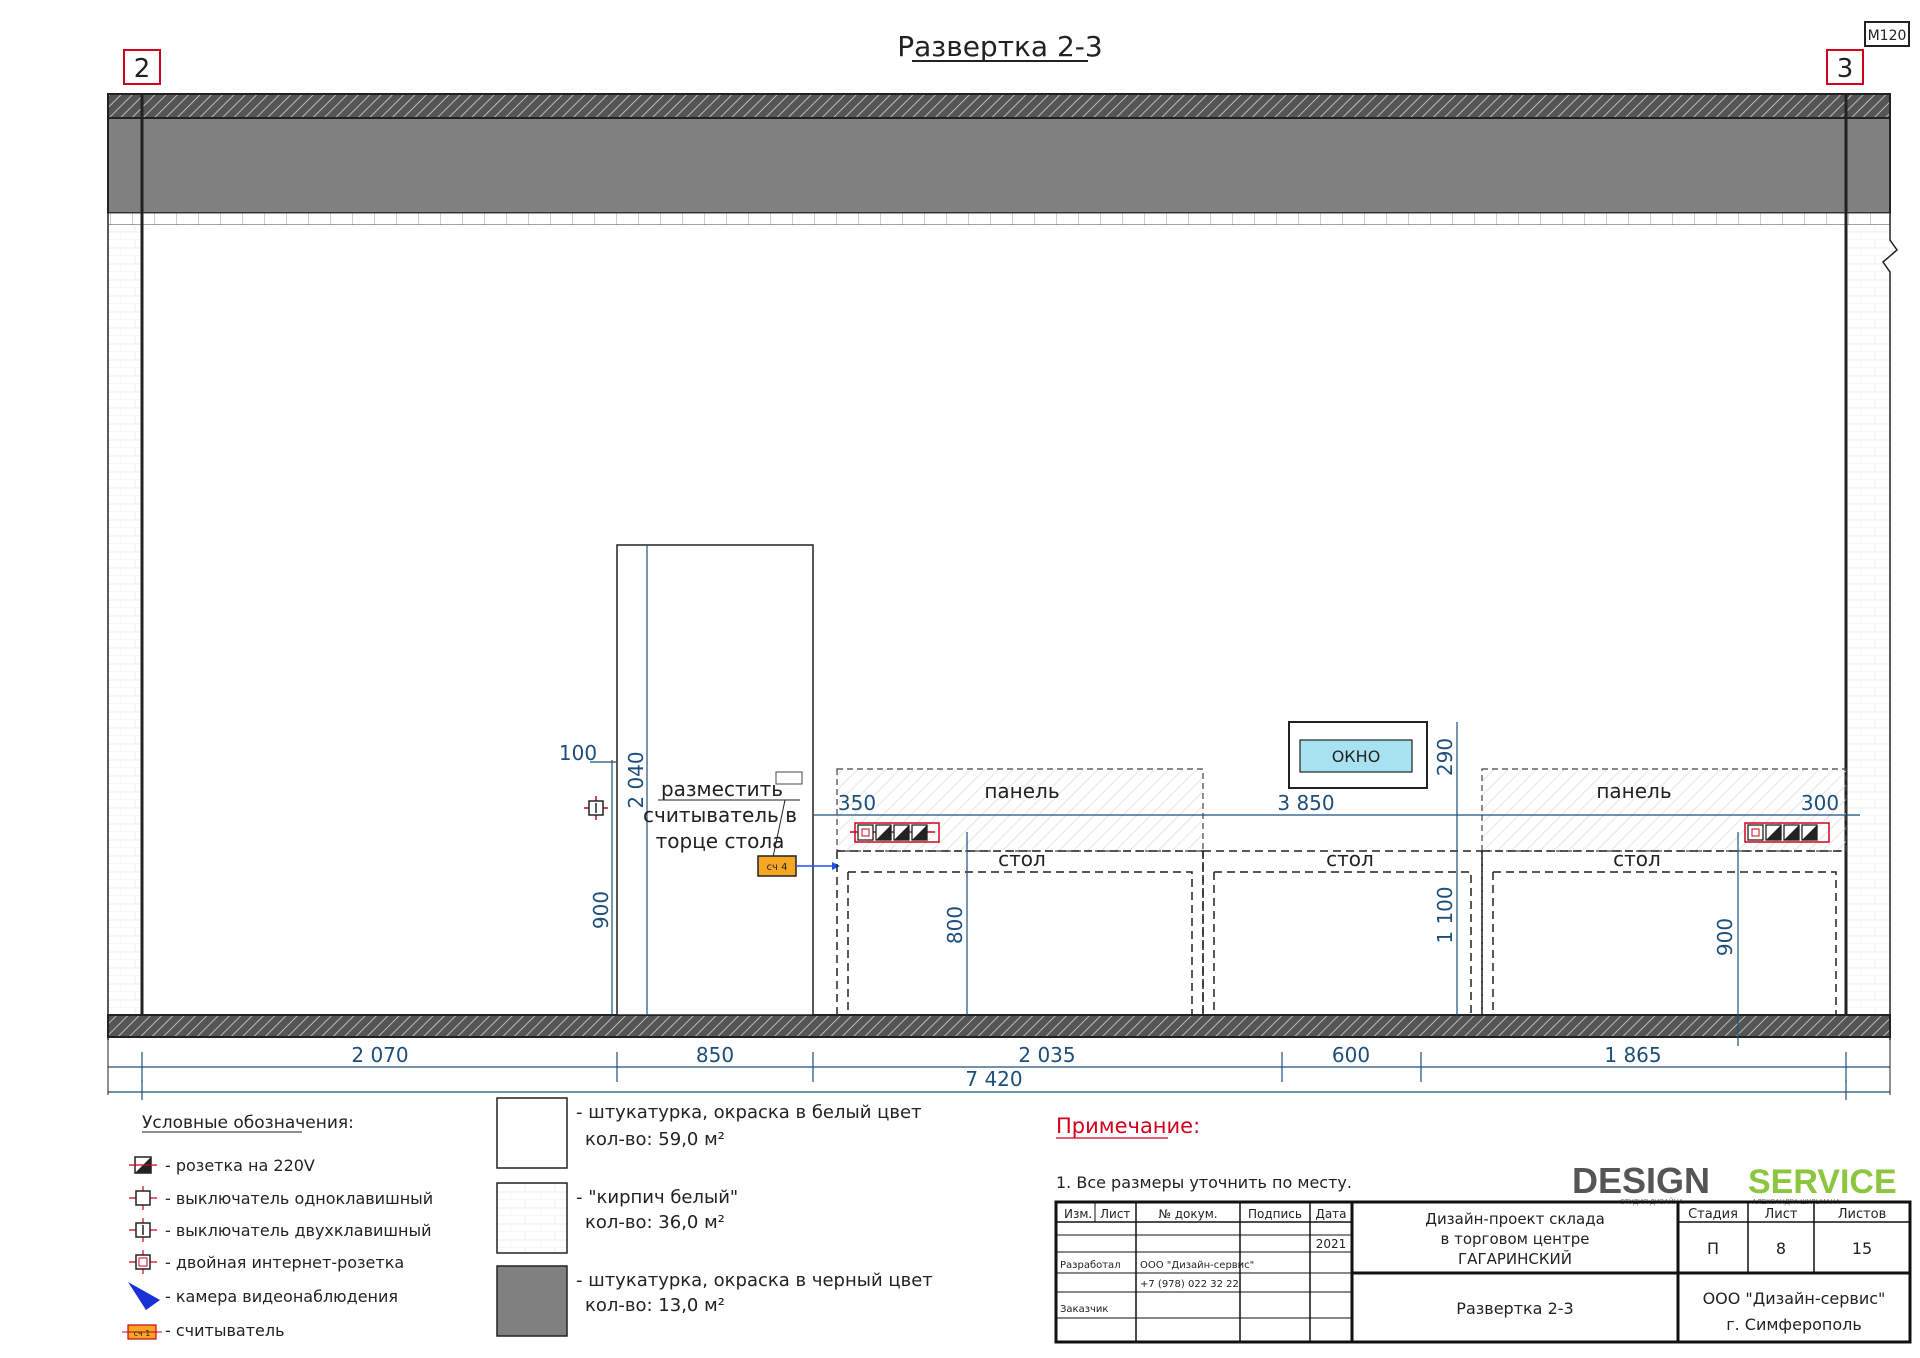 This screenshot has height=1358, width=1920. I want to click on dim-window-1100-label: 1 100, so click(1445, 914).